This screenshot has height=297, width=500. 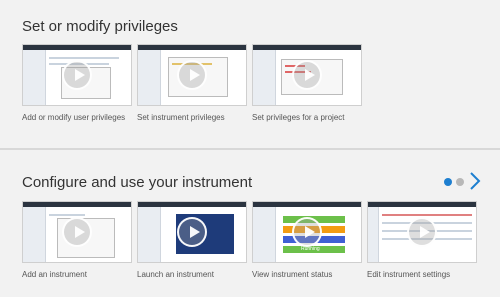 I want to click on video-title: View instrument status, so click(x=292, y=274).